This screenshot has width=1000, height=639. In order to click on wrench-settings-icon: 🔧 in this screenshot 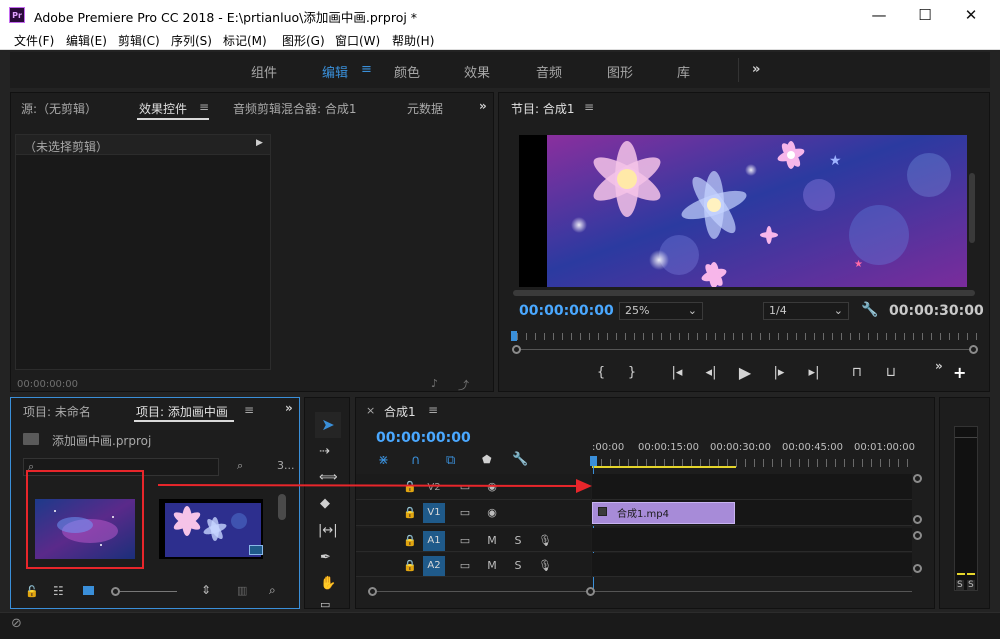, I will do `click(869, 310)`.